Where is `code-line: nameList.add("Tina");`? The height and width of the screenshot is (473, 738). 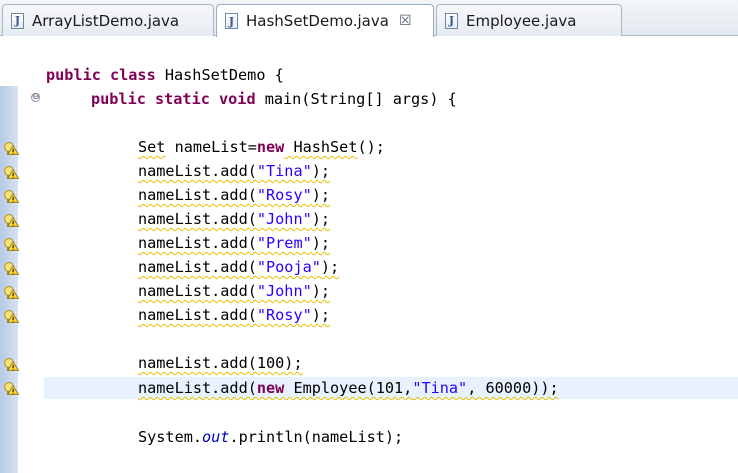
code-line: nameList.add("Tina"); is located at coordinates (234, 171).